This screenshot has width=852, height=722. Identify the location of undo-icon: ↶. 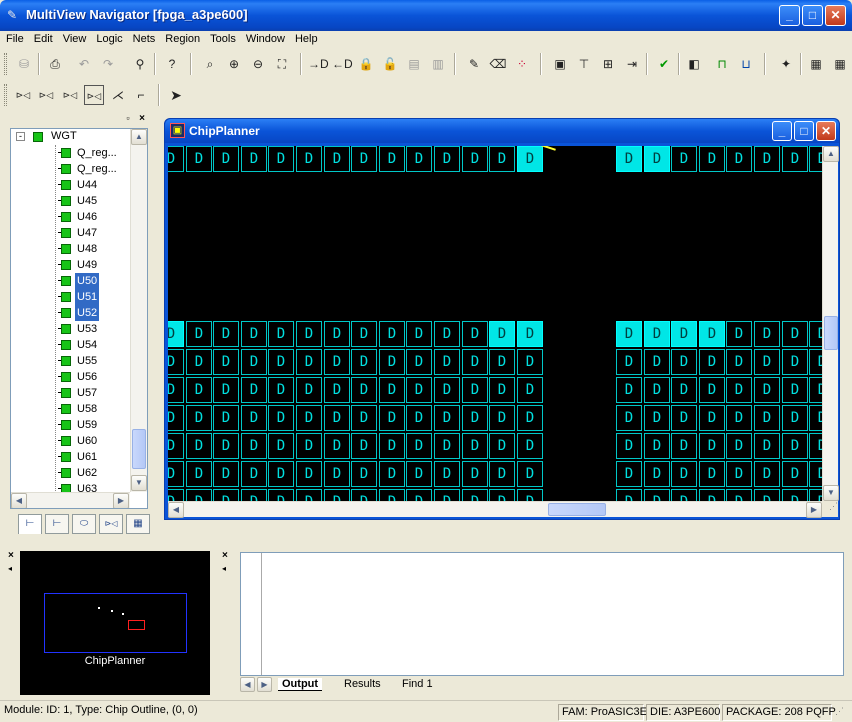
(84, 64).